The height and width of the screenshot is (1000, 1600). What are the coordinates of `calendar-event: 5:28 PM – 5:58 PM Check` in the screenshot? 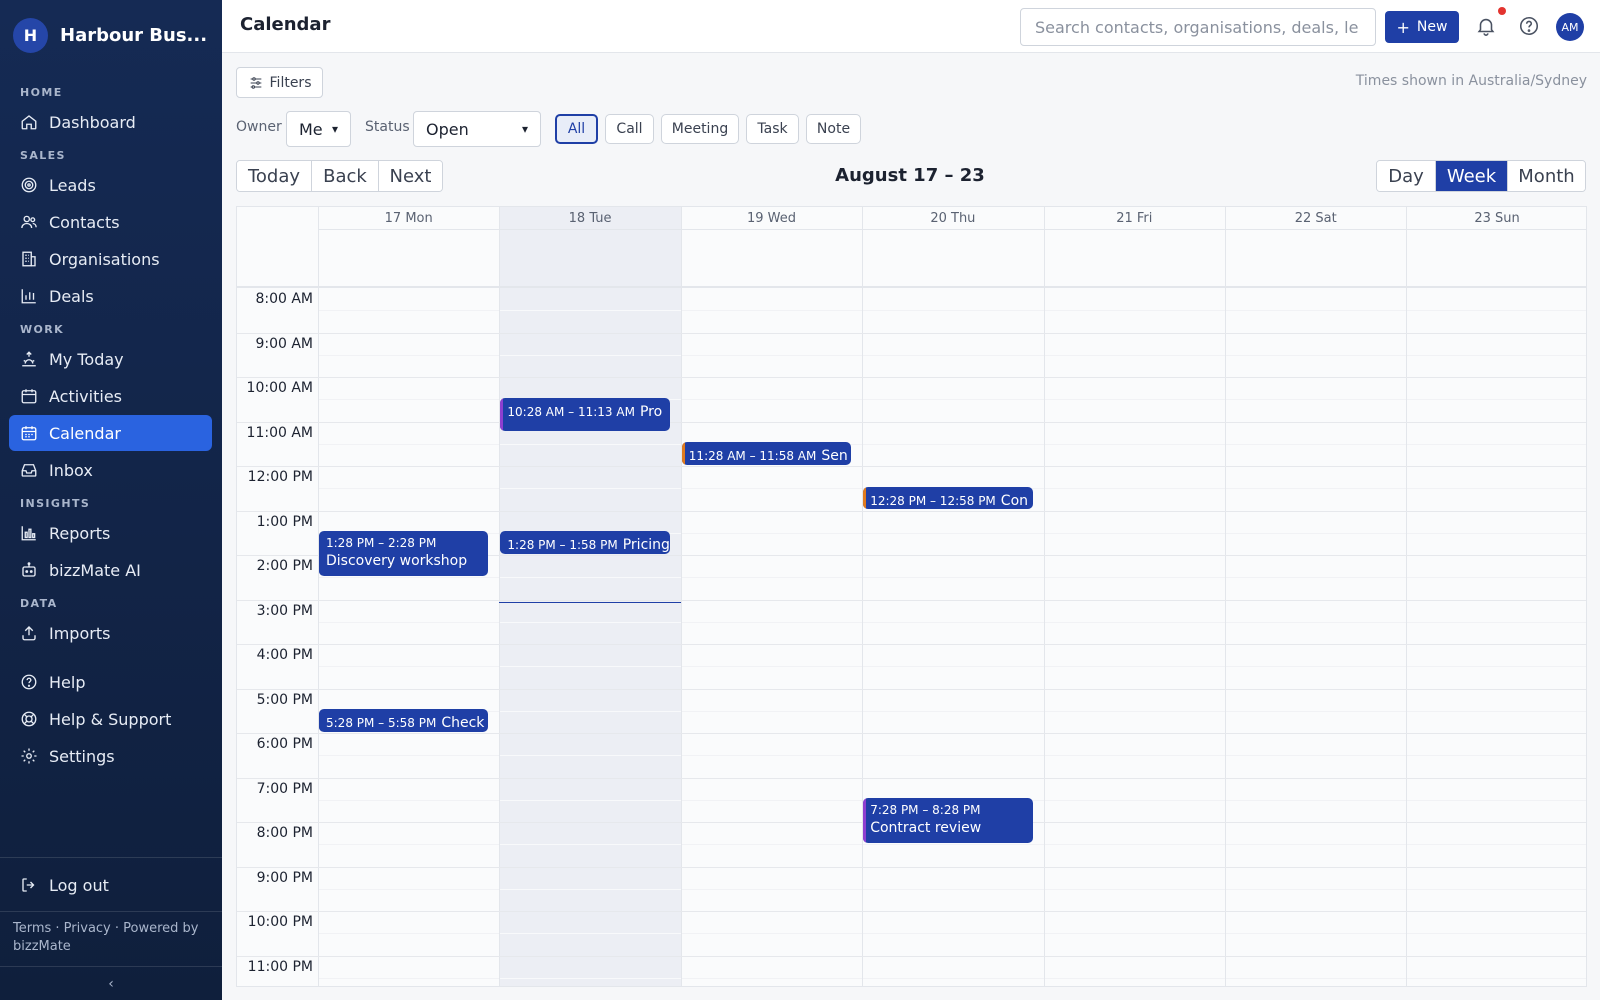 It's located at (404, 720).